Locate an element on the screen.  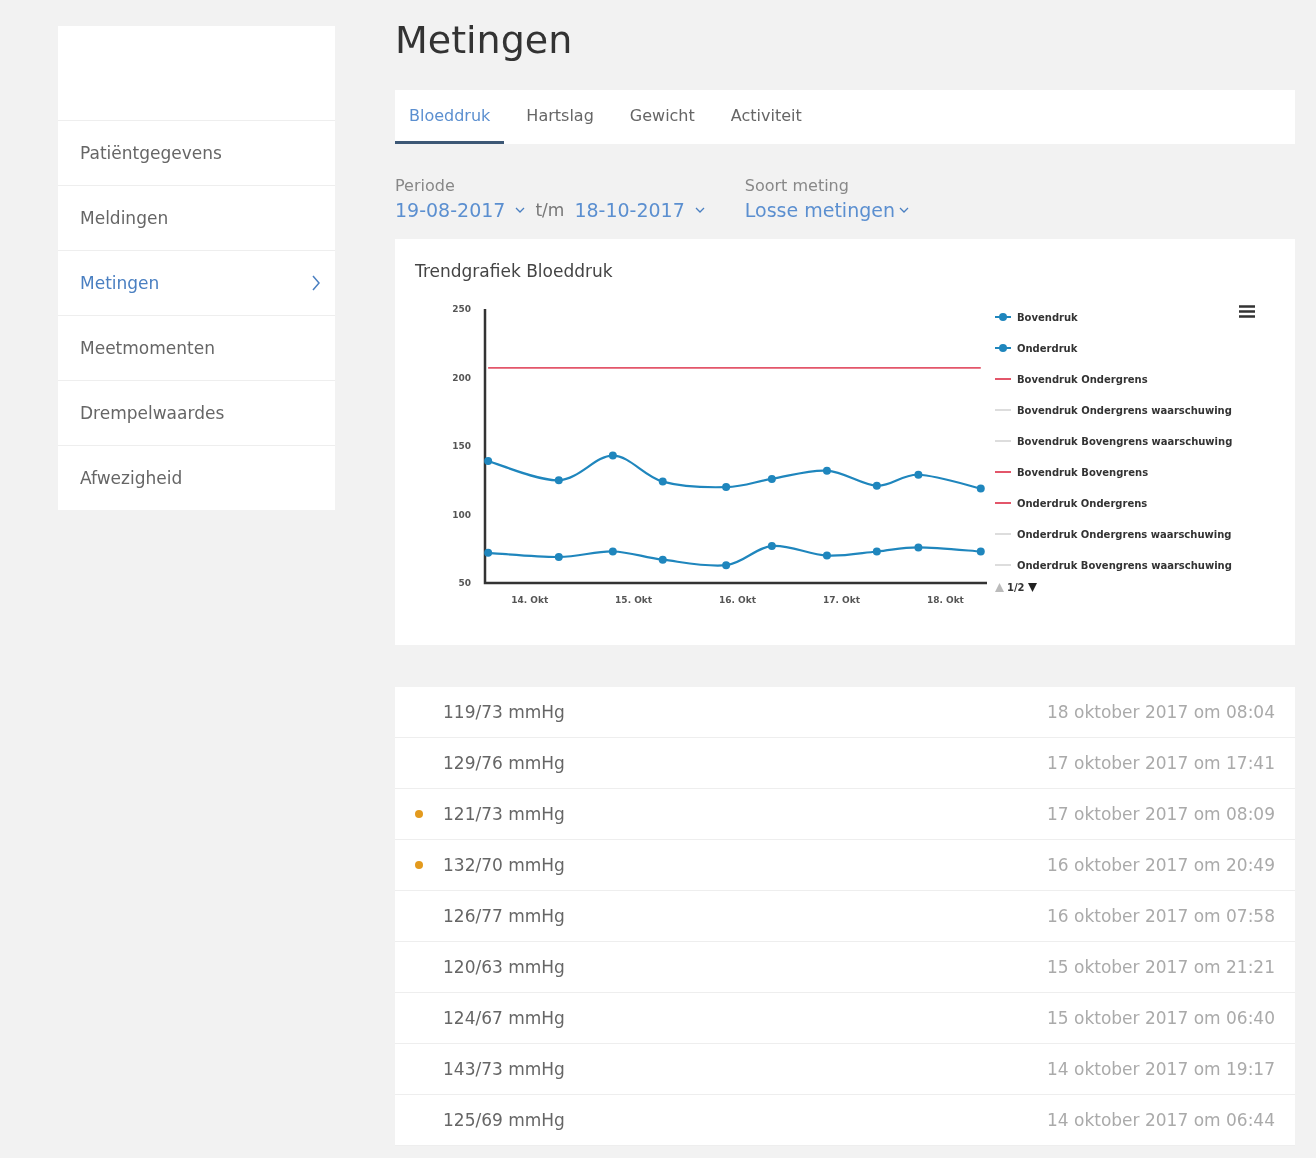
tab: Gewicht is located at coordinates (662, 117).